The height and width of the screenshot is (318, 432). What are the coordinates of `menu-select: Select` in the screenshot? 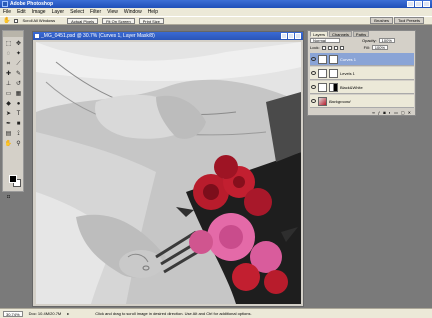 It's located at (77, 12).